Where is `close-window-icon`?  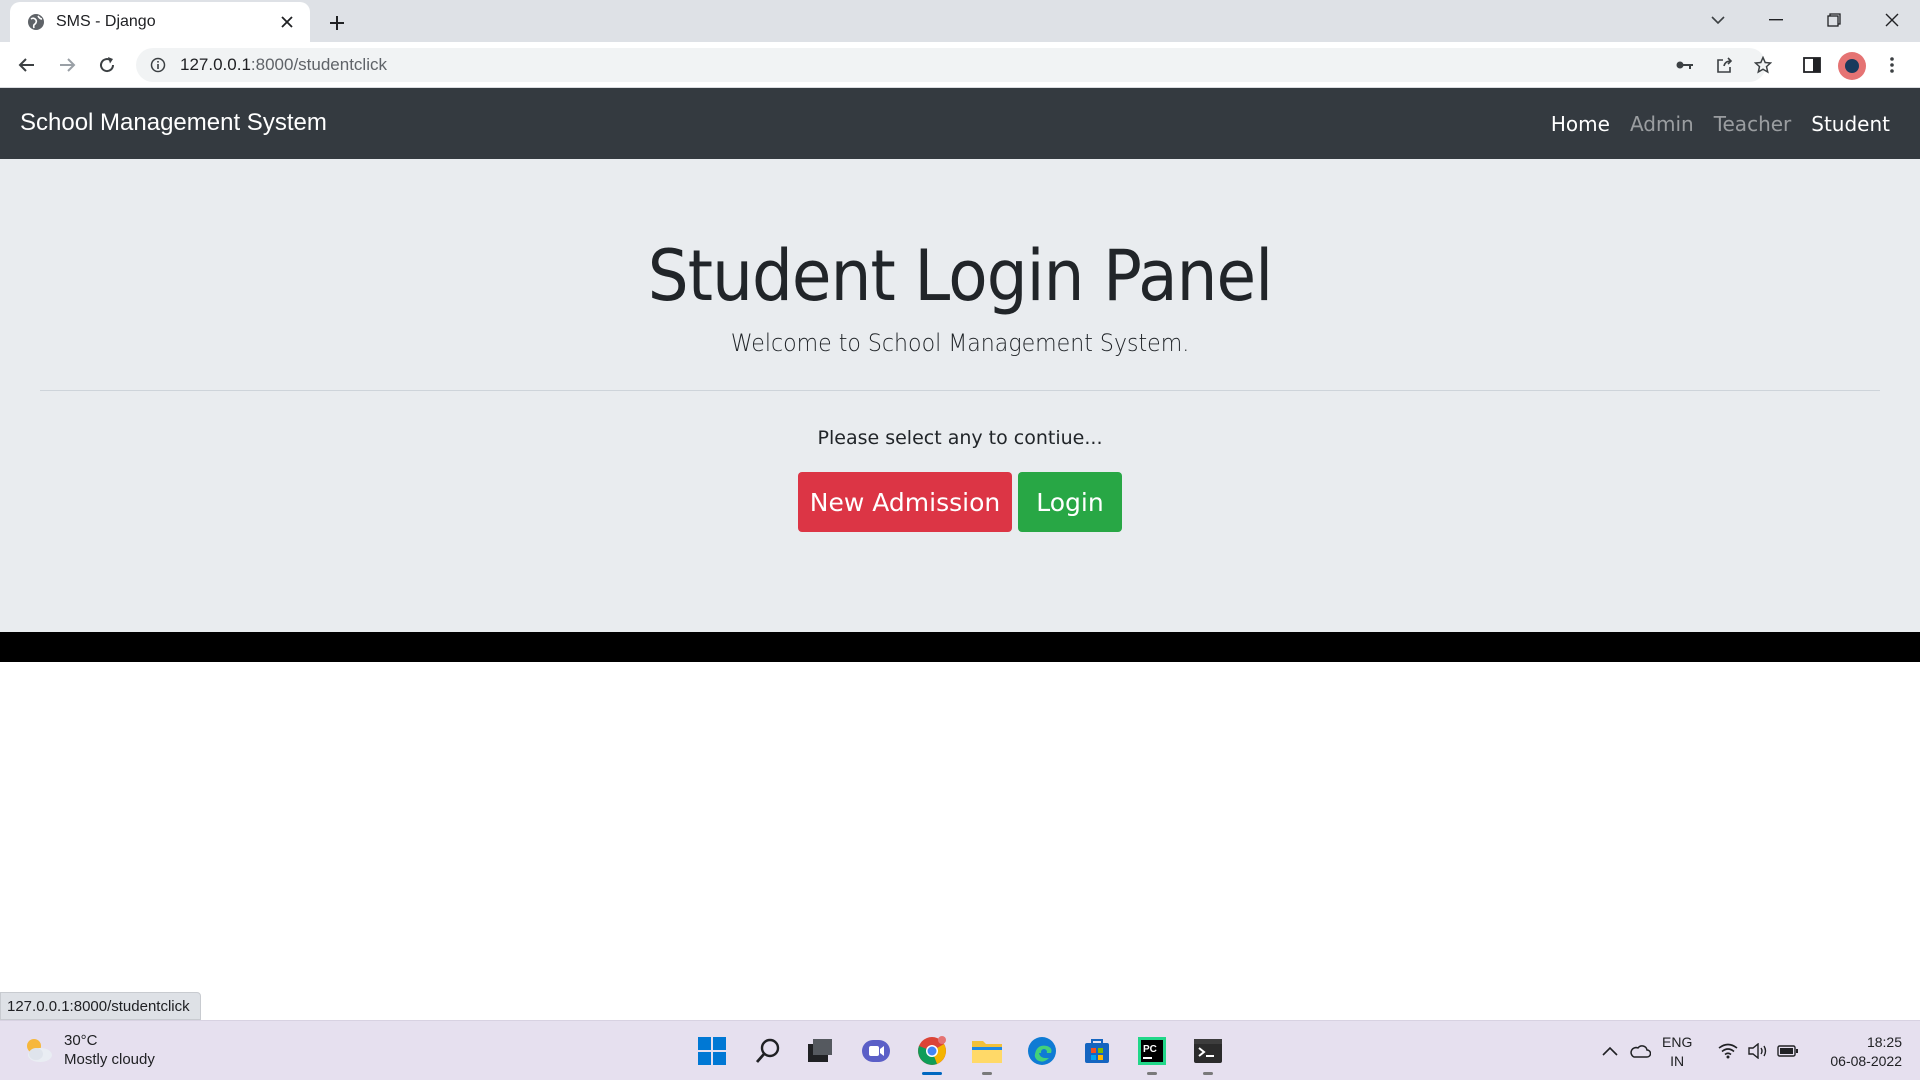
close-window-icon is located at coordinates (1892, 20).